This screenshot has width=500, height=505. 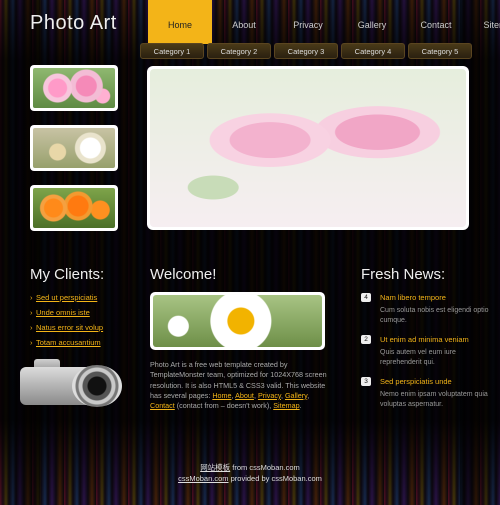 I want to click on category-4-tab: Category 4, so click(x=373, y=51).